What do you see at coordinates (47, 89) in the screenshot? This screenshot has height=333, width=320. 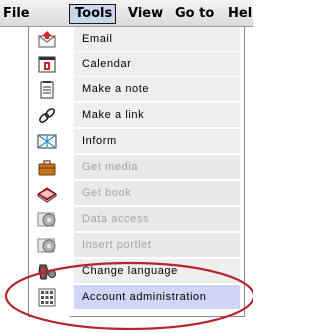 I see `note-icon` at bounding box center [47, 89].